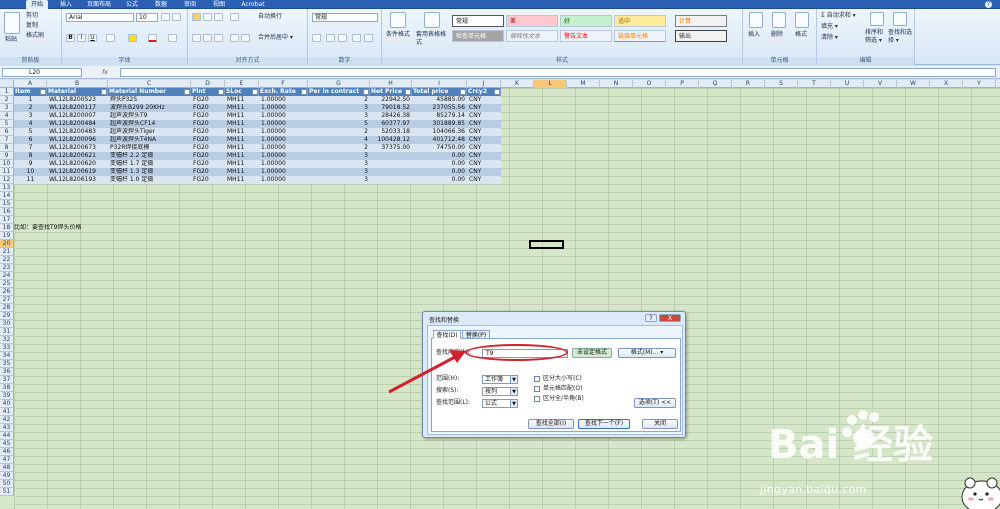  What do you see at coordinates (110, 38) in the screenshot?
I see `border-icon` at bounding box center [110, 38].